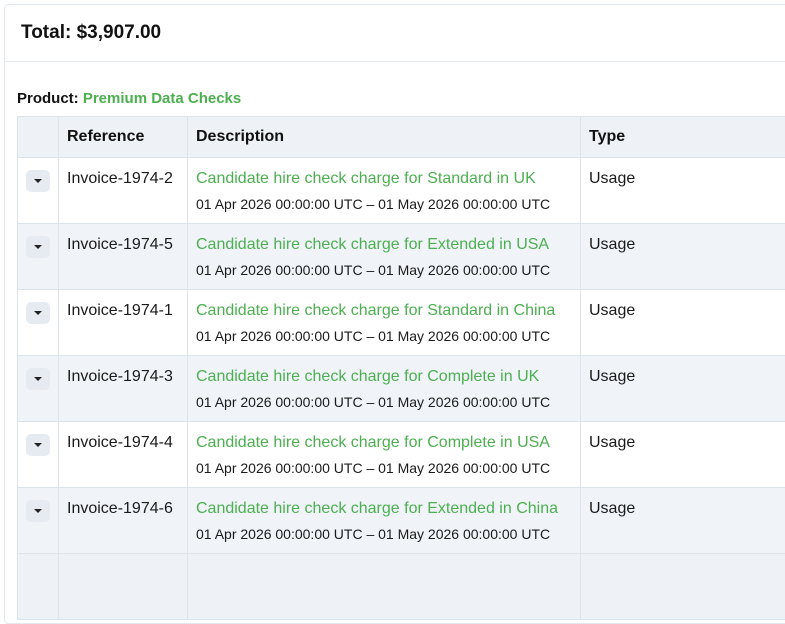 The image size is (785, 624). I want to click on reference-cell: Invoice-1974-6, so click(120, 508).